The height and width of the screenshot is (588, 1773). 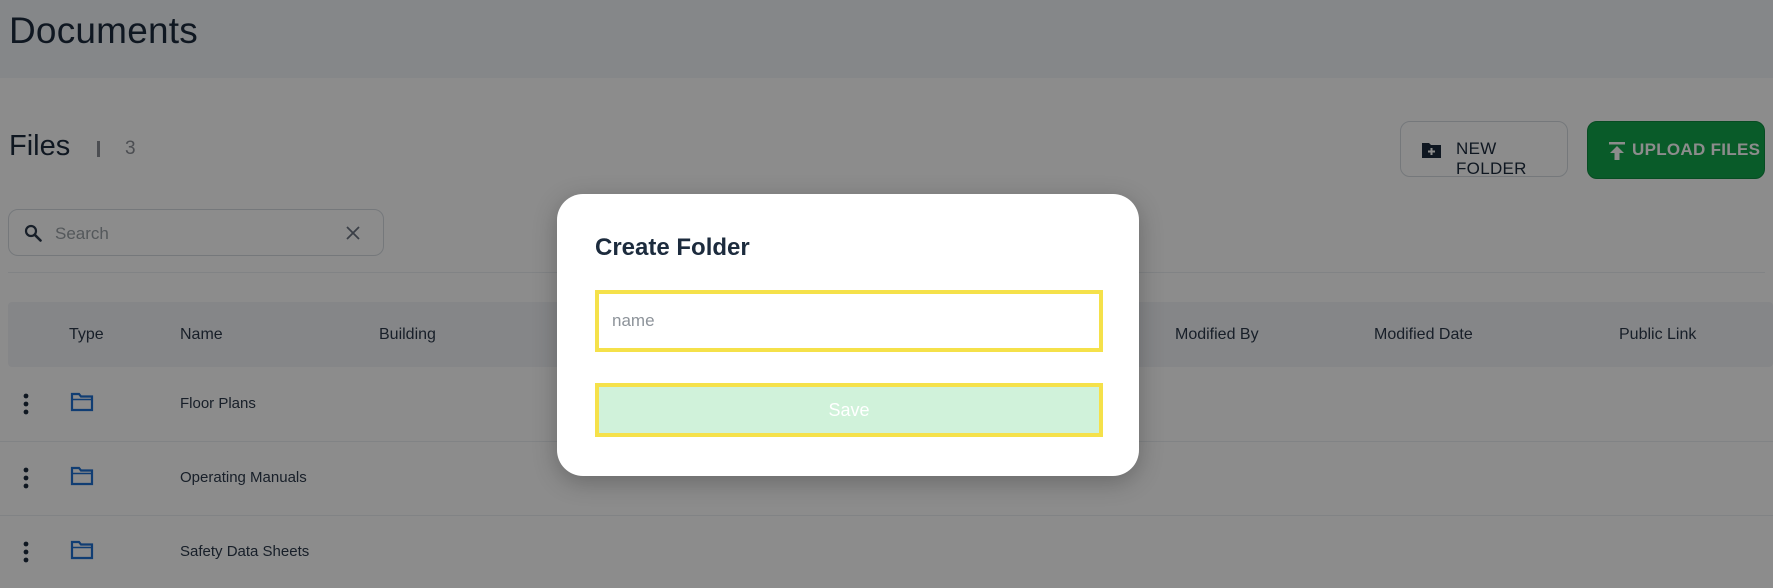 I want to click on folder-name-input, so click(x=849, y=321).